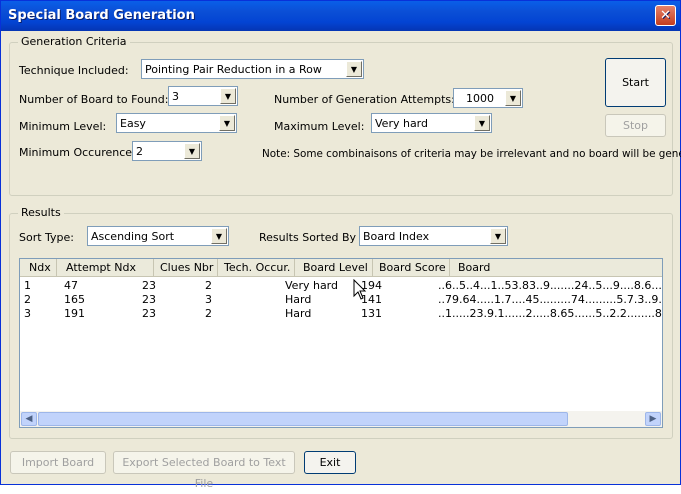 Image resolution: width=681 pixels, height=494 pixels. Describe the element at coordinates (27, 299) in the screenshot. I see `cell-ndx: 2` at that location.